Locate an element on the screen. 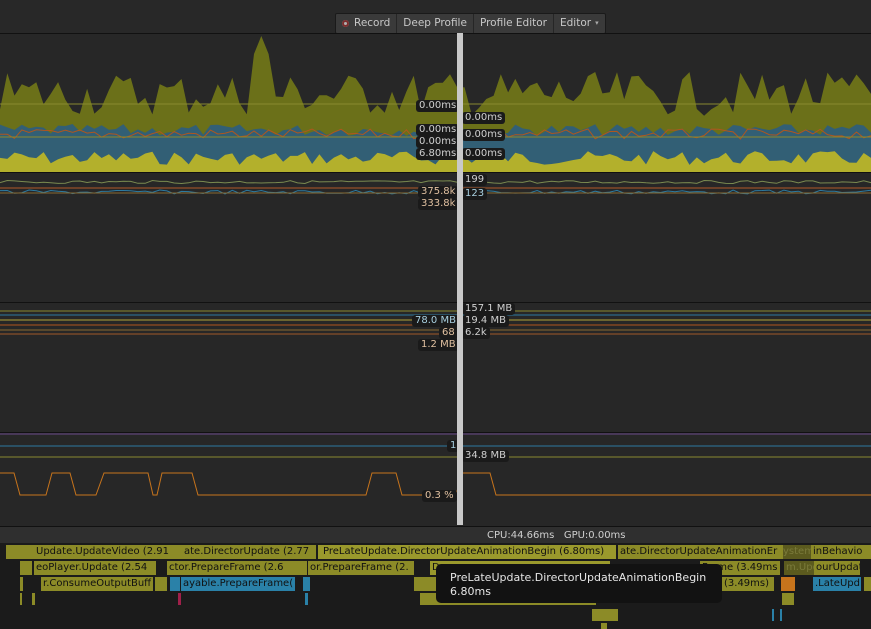 The height and width of the screenshot is (629, 871). misc-chart: 1 0.3 % 34.8 MB is located at coordinates (435, 479).